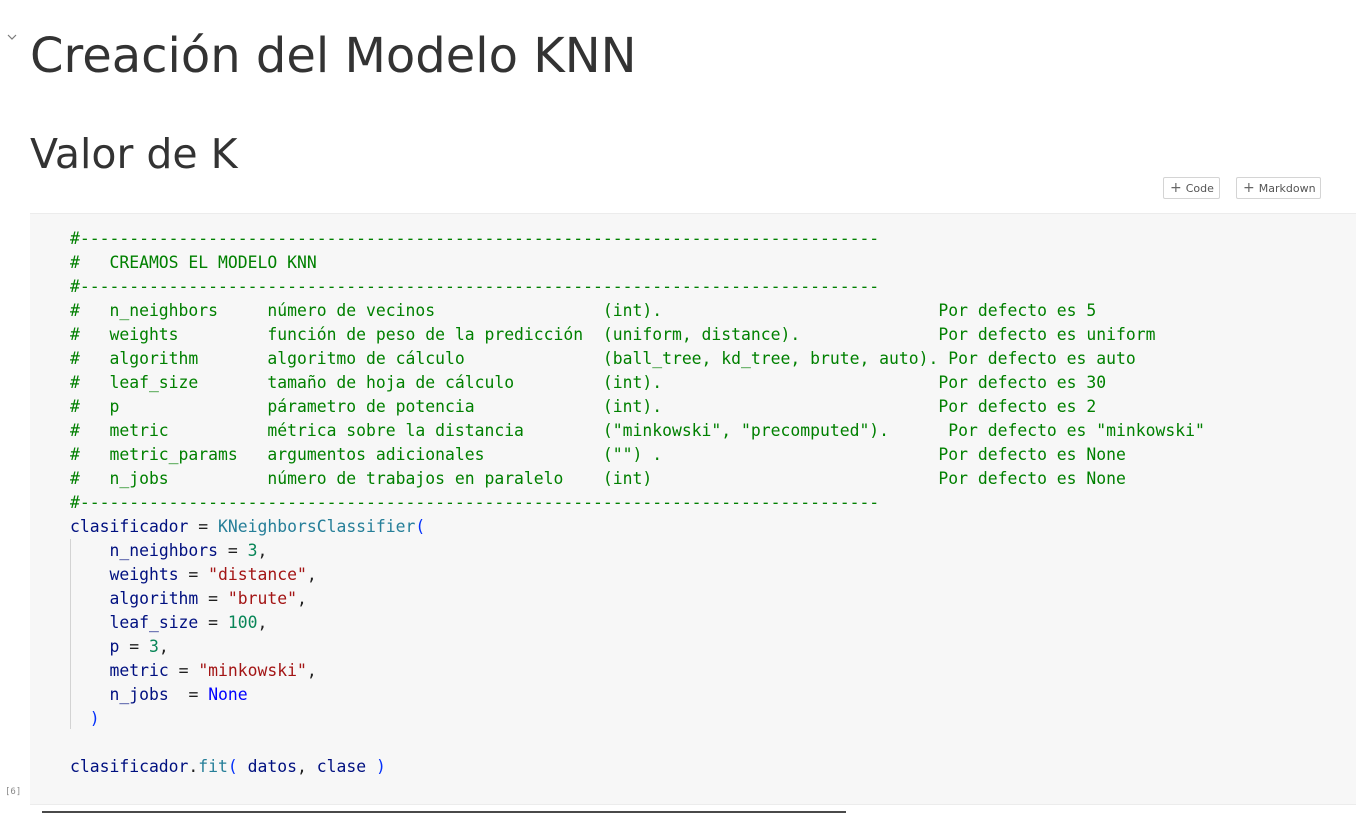 This screenshot has height=813, width=1356. I want to click on add-markdown-label: Markdown, so click(1287, 188).